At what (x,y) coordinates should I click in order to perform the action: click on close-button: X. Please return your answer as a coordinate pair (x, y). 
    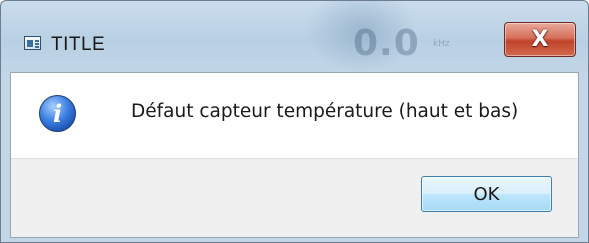
    Looking at the image, I should click on (540, 39).